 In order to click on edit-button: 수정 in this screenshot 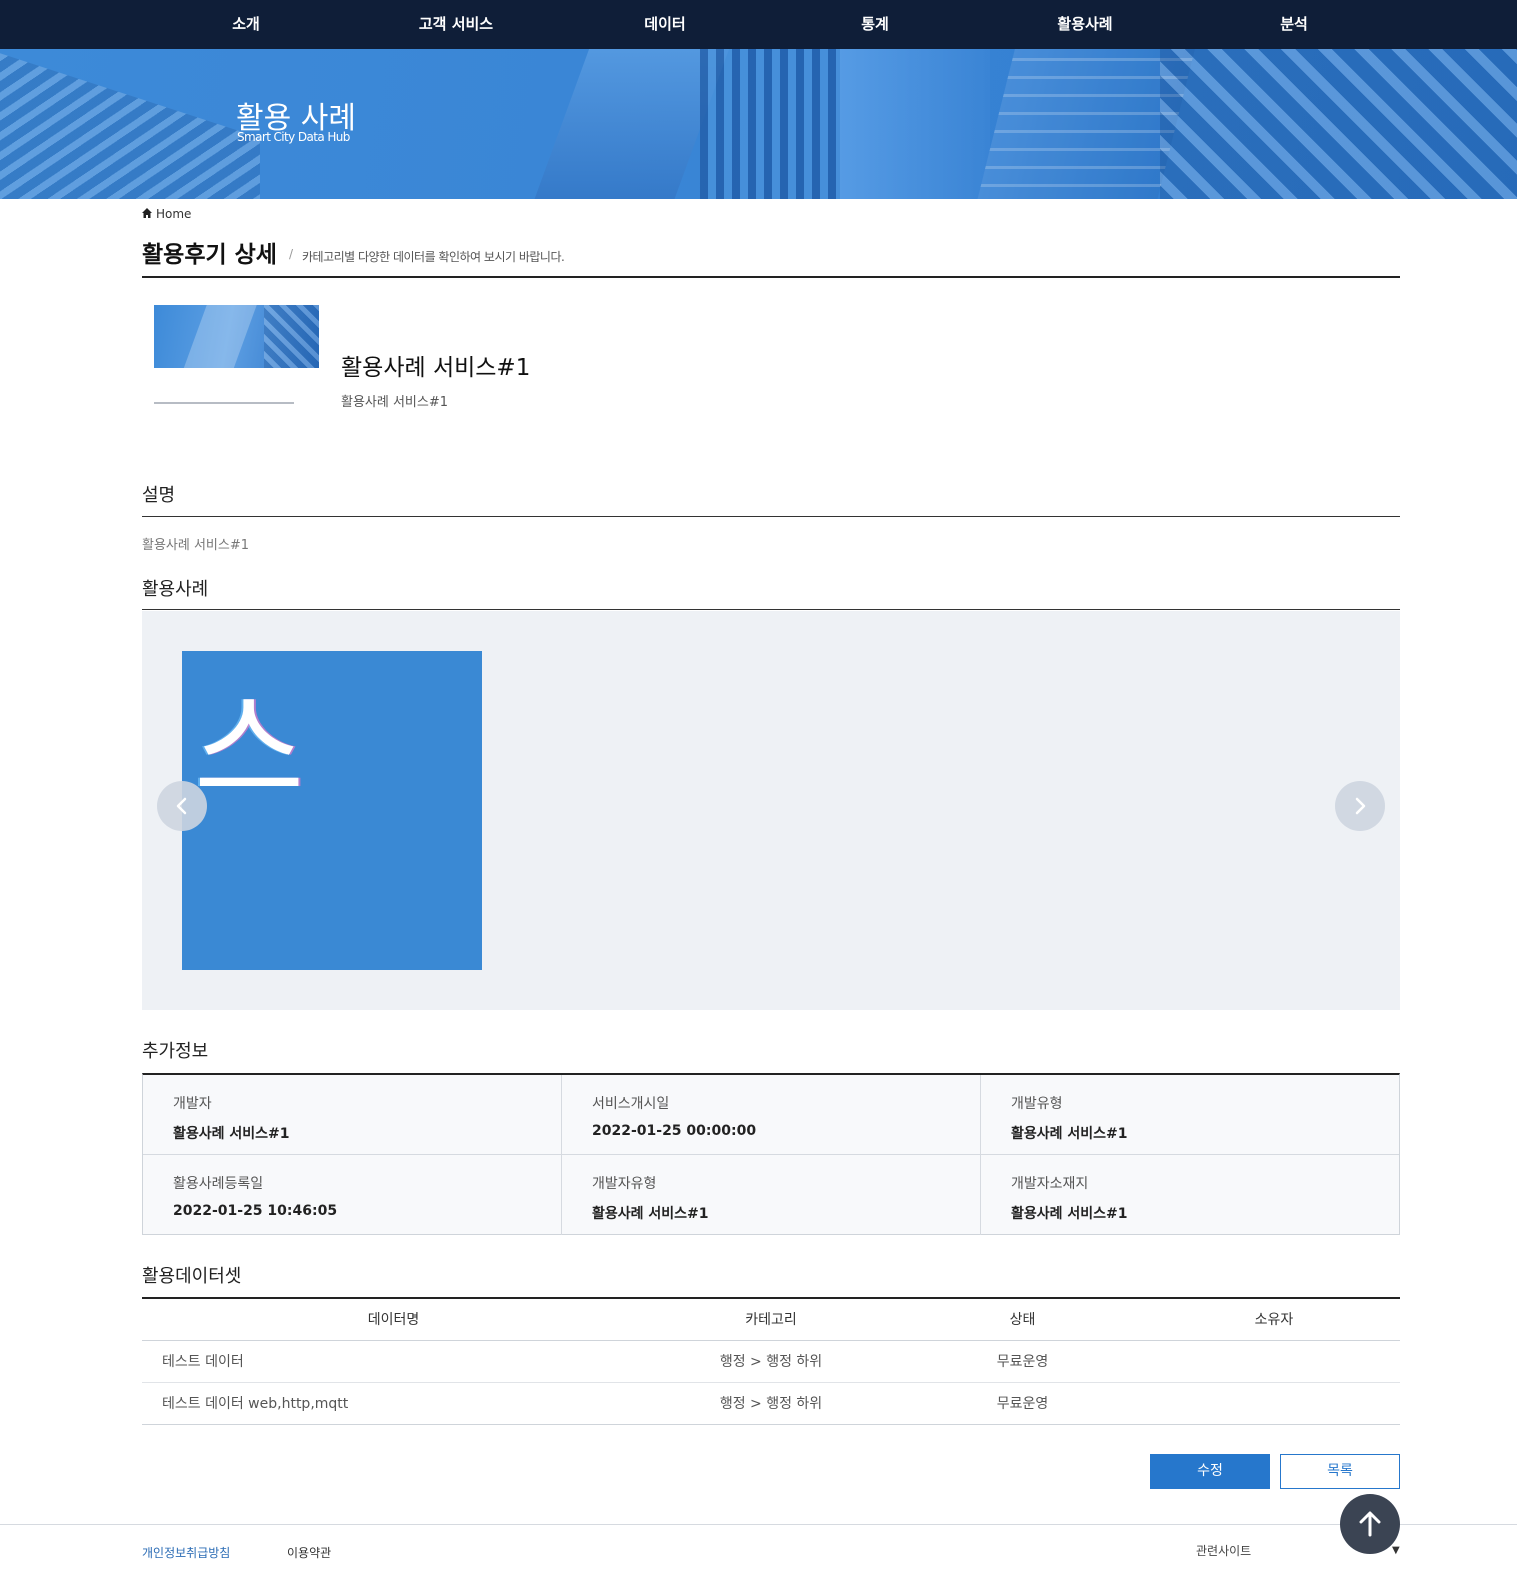, I will do `click(1210, 1471)`.